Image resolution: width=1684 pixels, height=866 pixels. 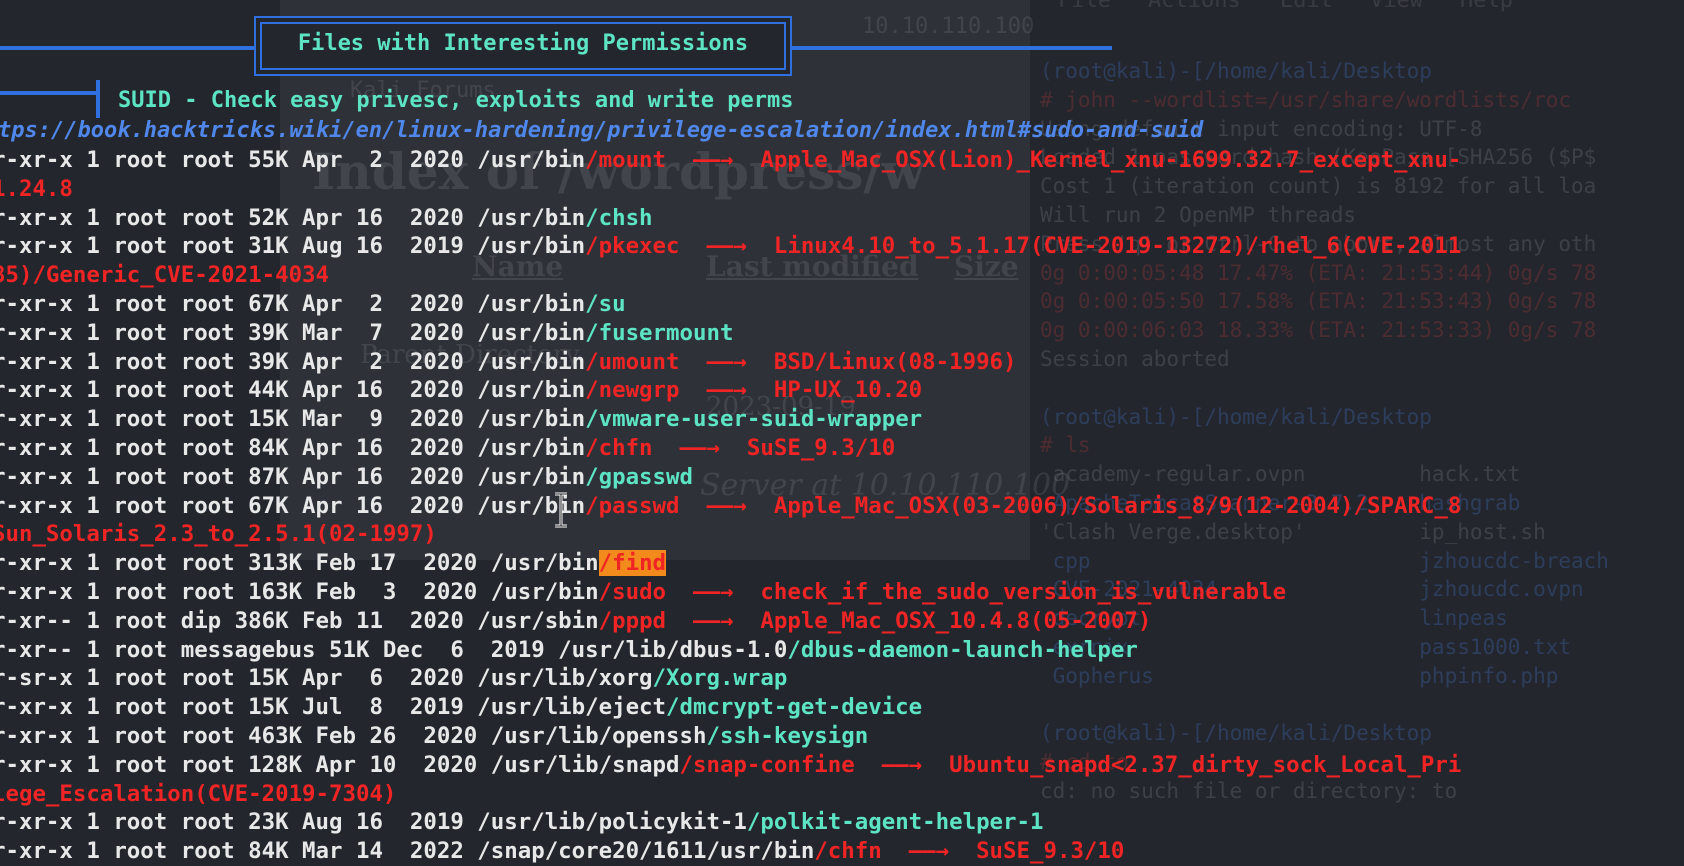 What do you see at coordinates (730, 794) in the screenshot?
I see `suid-file-row: lege_Escalation(CVE-2019-7304)` at bounding box center [730, 794].